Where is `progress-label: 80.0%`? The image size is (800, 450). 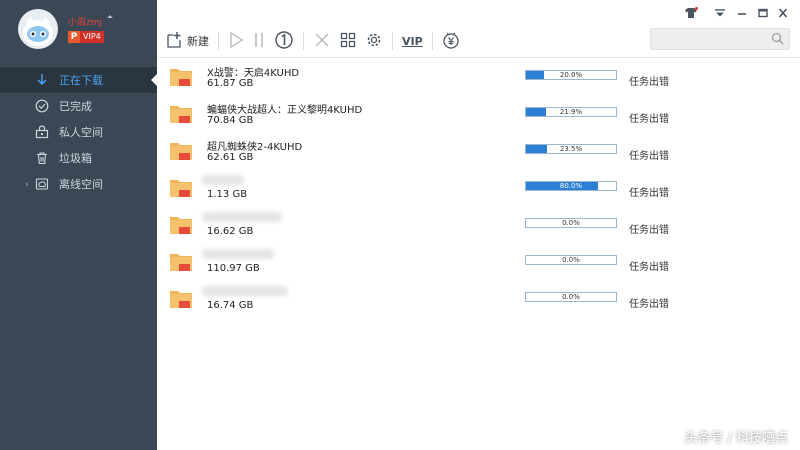
progress-label: 80.0% is located at coordinates (571, 186).